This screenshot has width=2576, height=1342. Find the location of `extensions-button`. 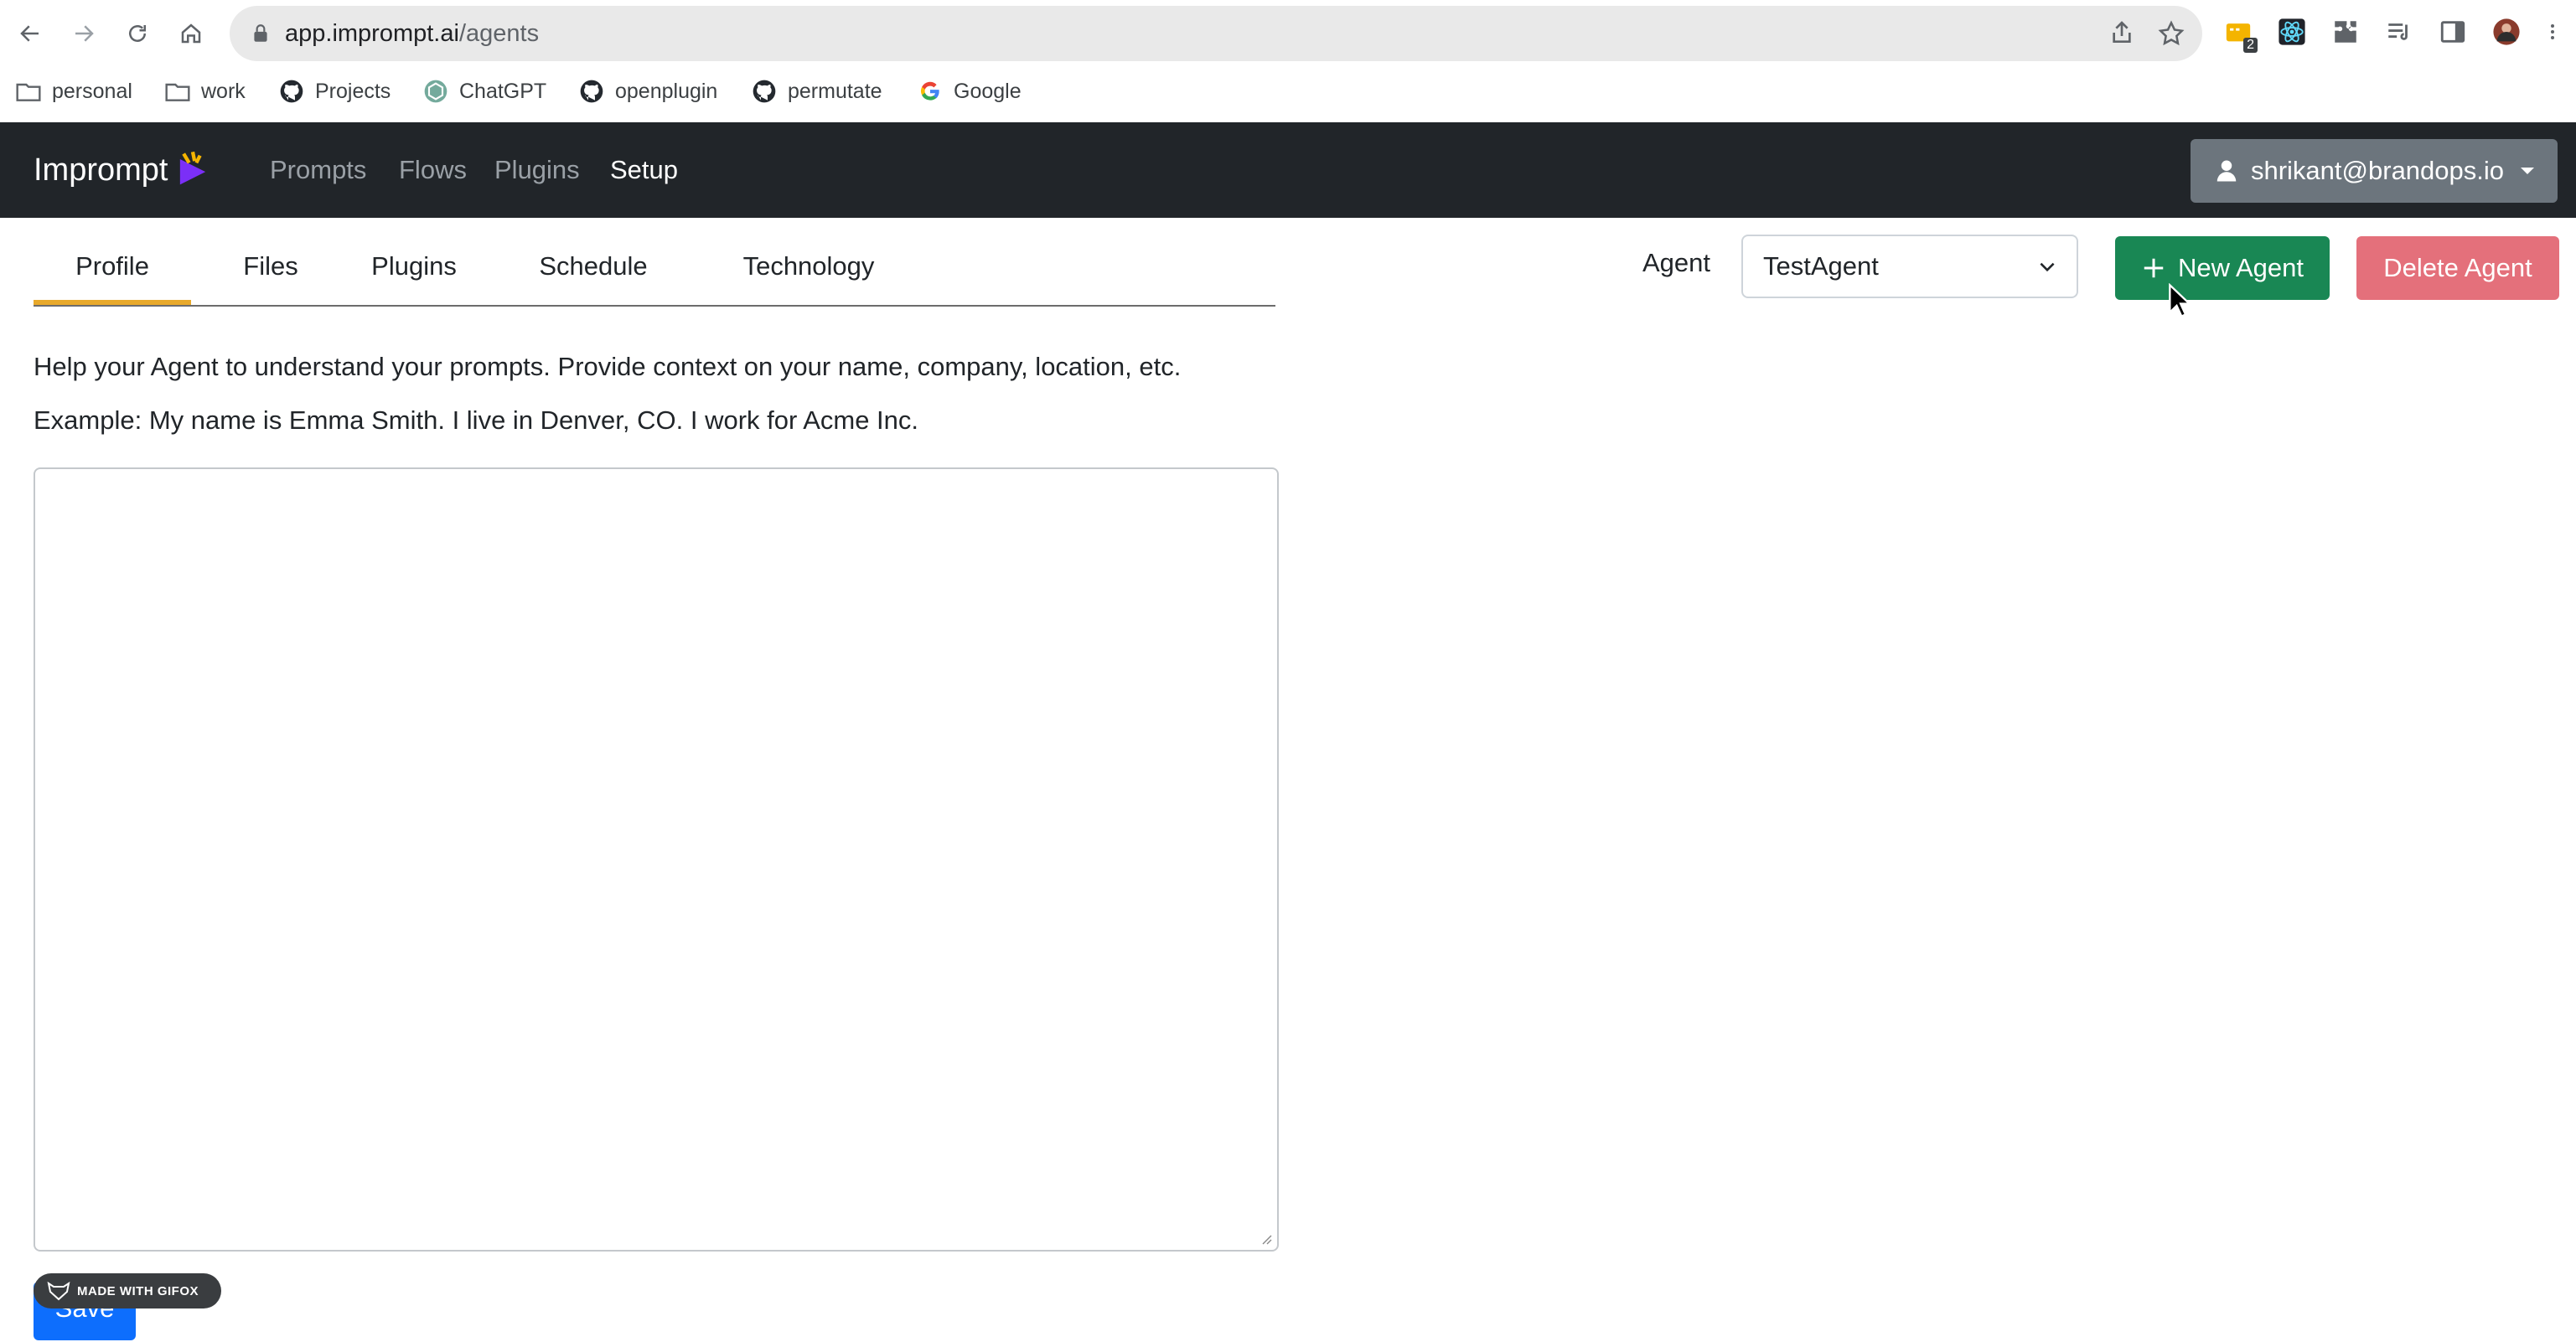

extensions-button is located at coordinates (2345, 32).